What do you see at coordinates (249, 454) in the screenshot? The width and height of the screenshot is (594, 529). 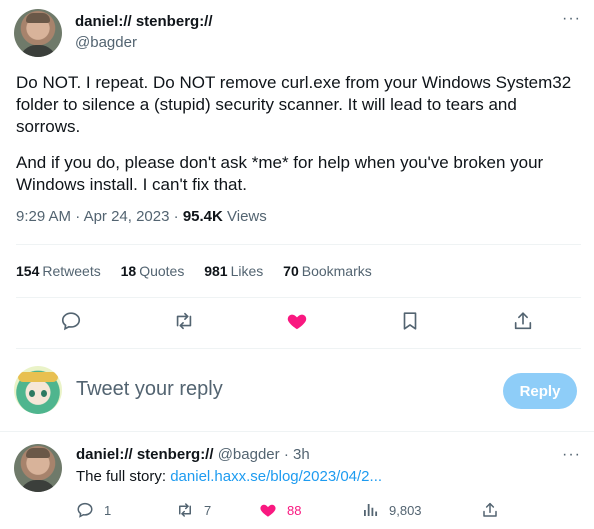 I see `reply-author-handle: @bagder` at bounding box center [249, 454].